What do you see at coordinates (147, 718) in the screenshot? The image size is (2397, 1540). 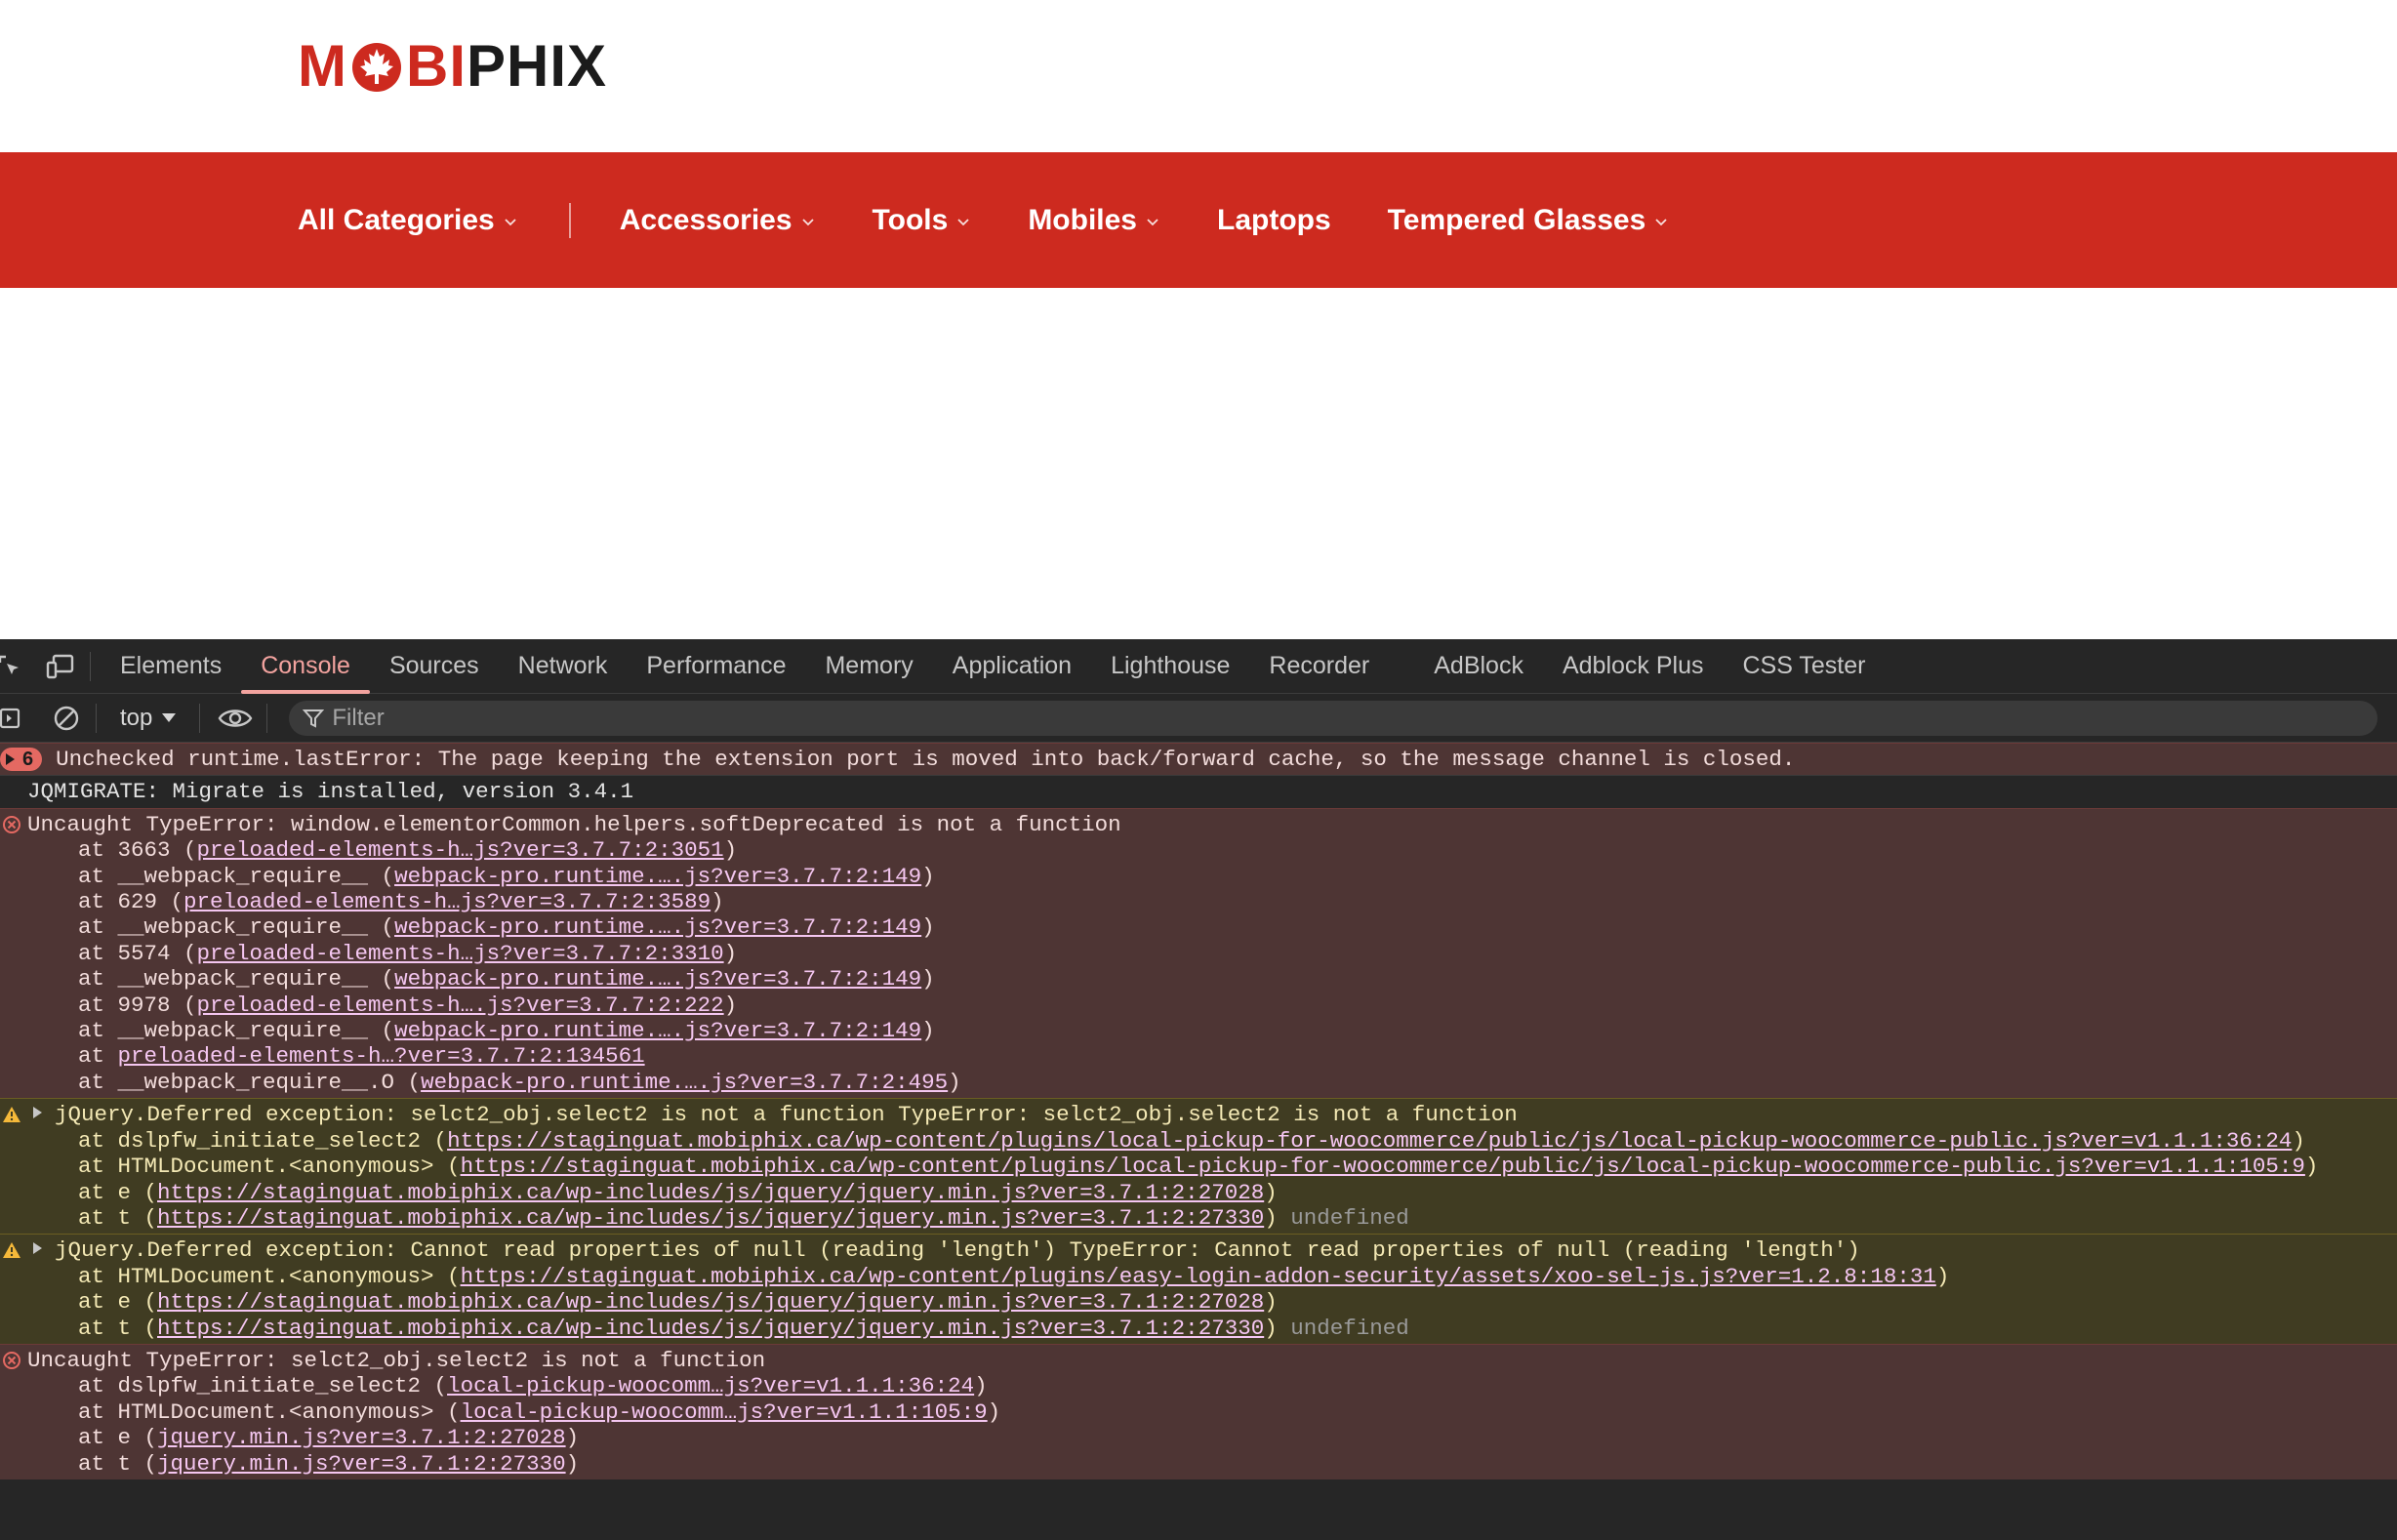 I see `javascript-context-select: top` at bounding box center [147, 718].